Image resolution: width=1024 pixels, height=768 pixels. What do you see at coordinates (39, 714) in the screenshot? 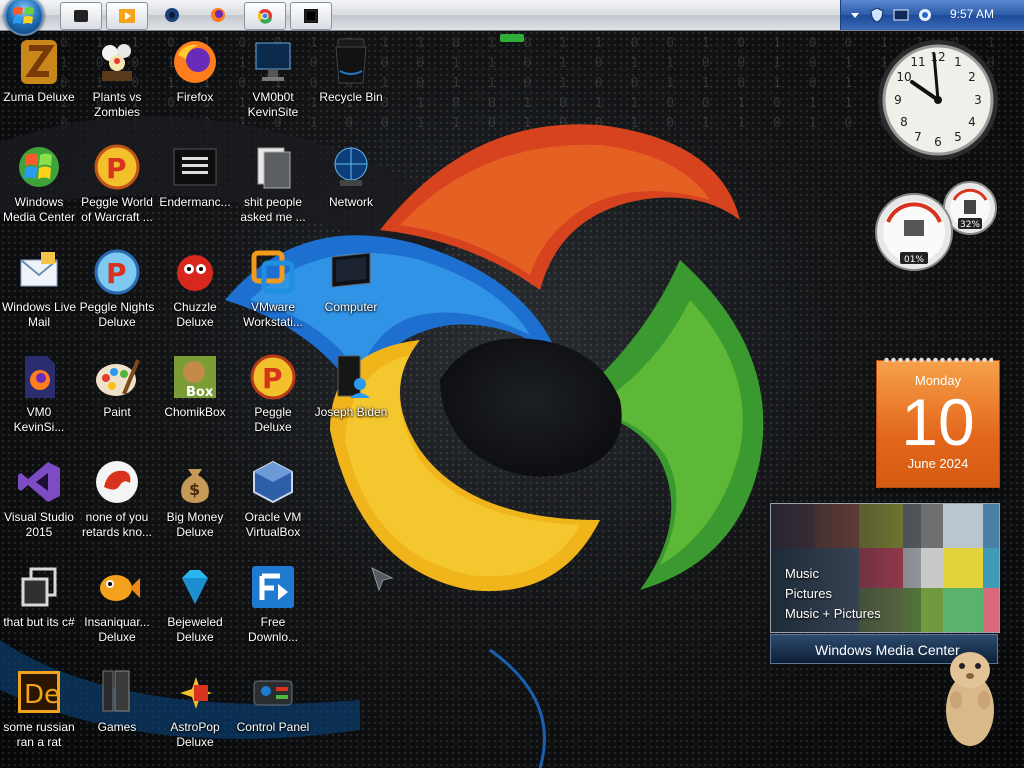
I see `desktop-icon-some-russian-ran-a-rat: De some russian ran a rat` at bounding box center [39, 714].